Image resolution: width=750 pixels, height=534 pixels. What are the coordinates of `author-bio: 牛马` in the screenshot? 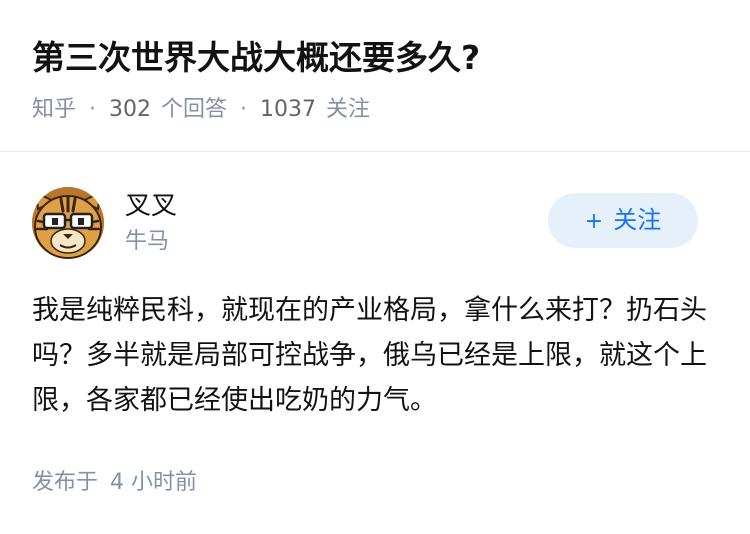 It's located at (147, 241).